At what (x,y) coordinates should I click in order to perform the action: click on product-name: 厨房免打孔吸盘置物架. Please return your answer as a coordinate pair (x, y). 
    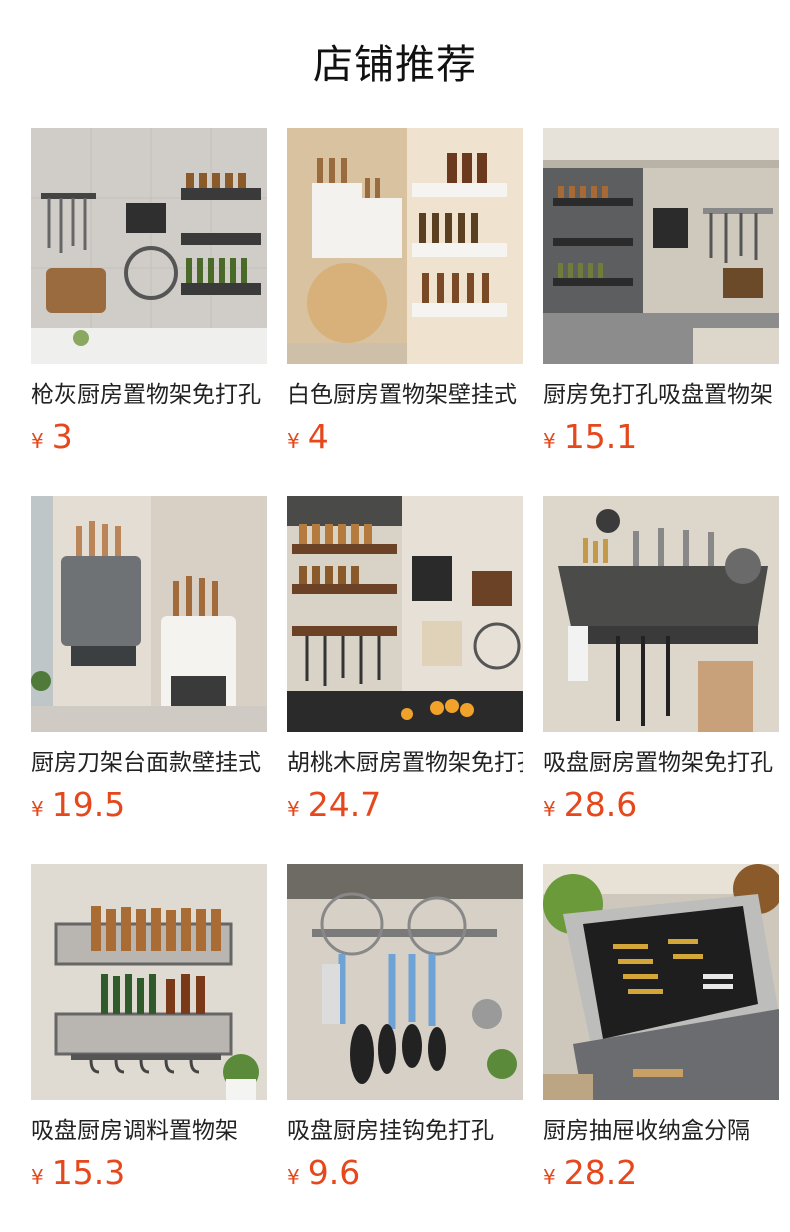
    Looking at the image, I should click on (661, 395).